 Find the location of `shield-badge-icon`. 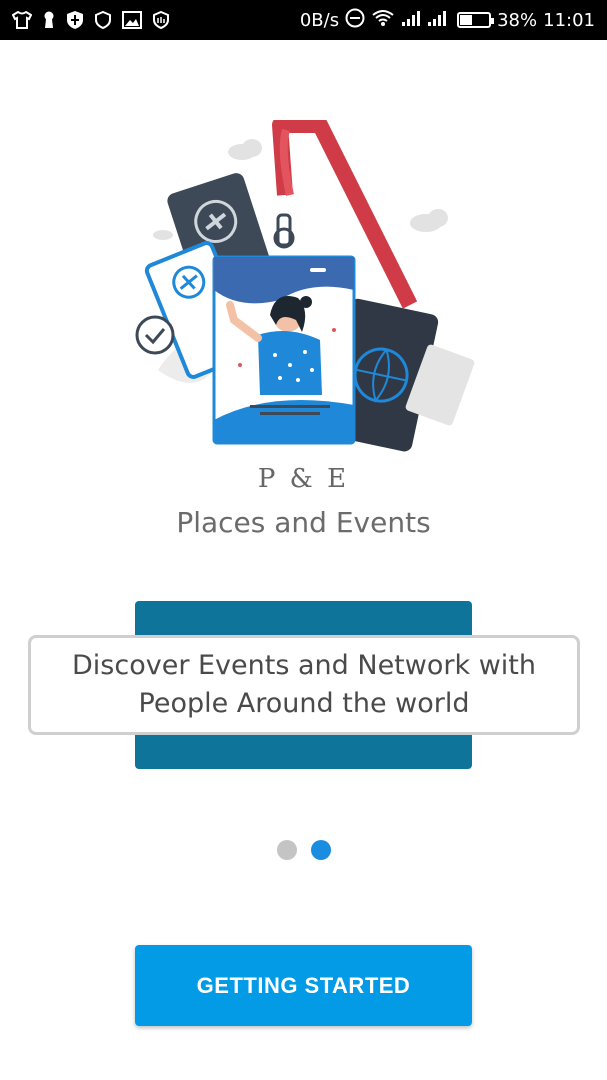

shield-badge-icon is located at coordinates (161, 20).